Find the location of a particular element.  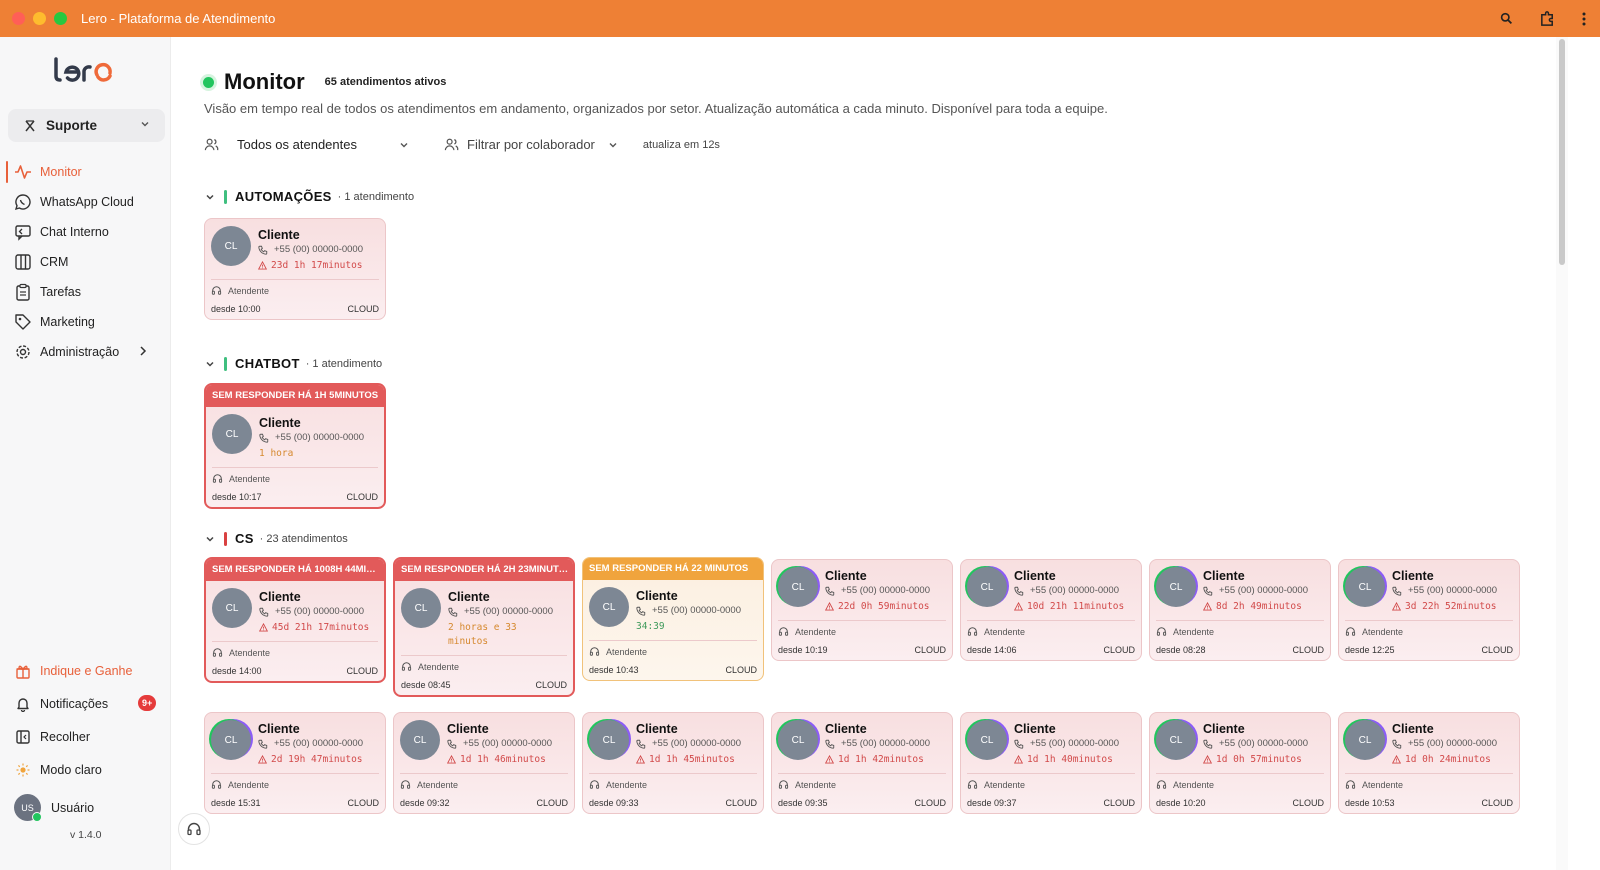

search-icon is located at coordinates (1506, 18).